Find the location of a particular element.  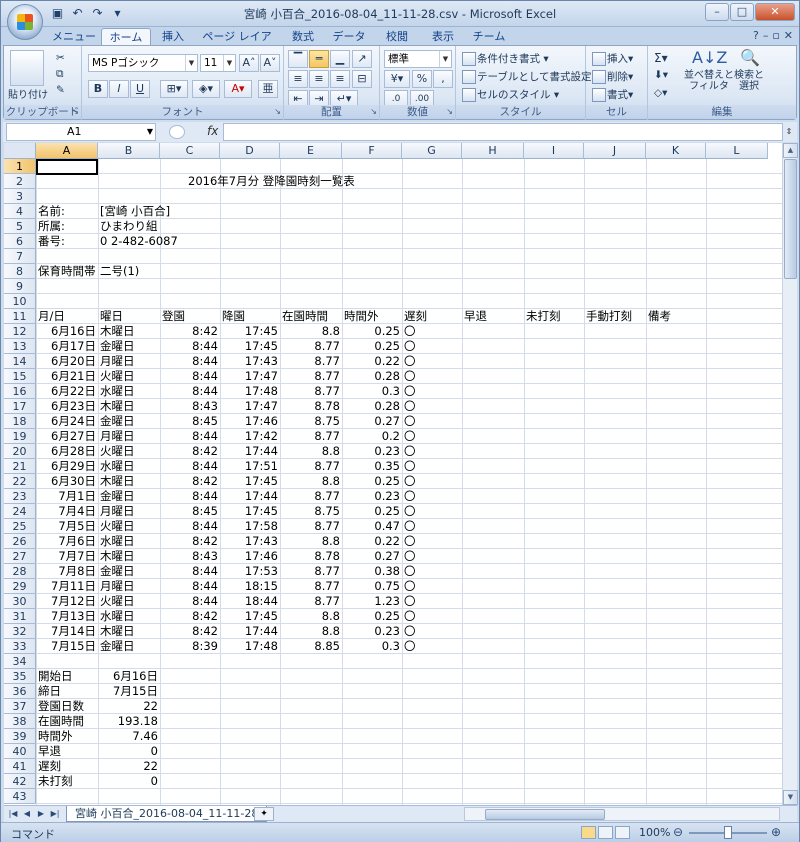

align-top-button: ▔ is located at coordinates (298, 59).